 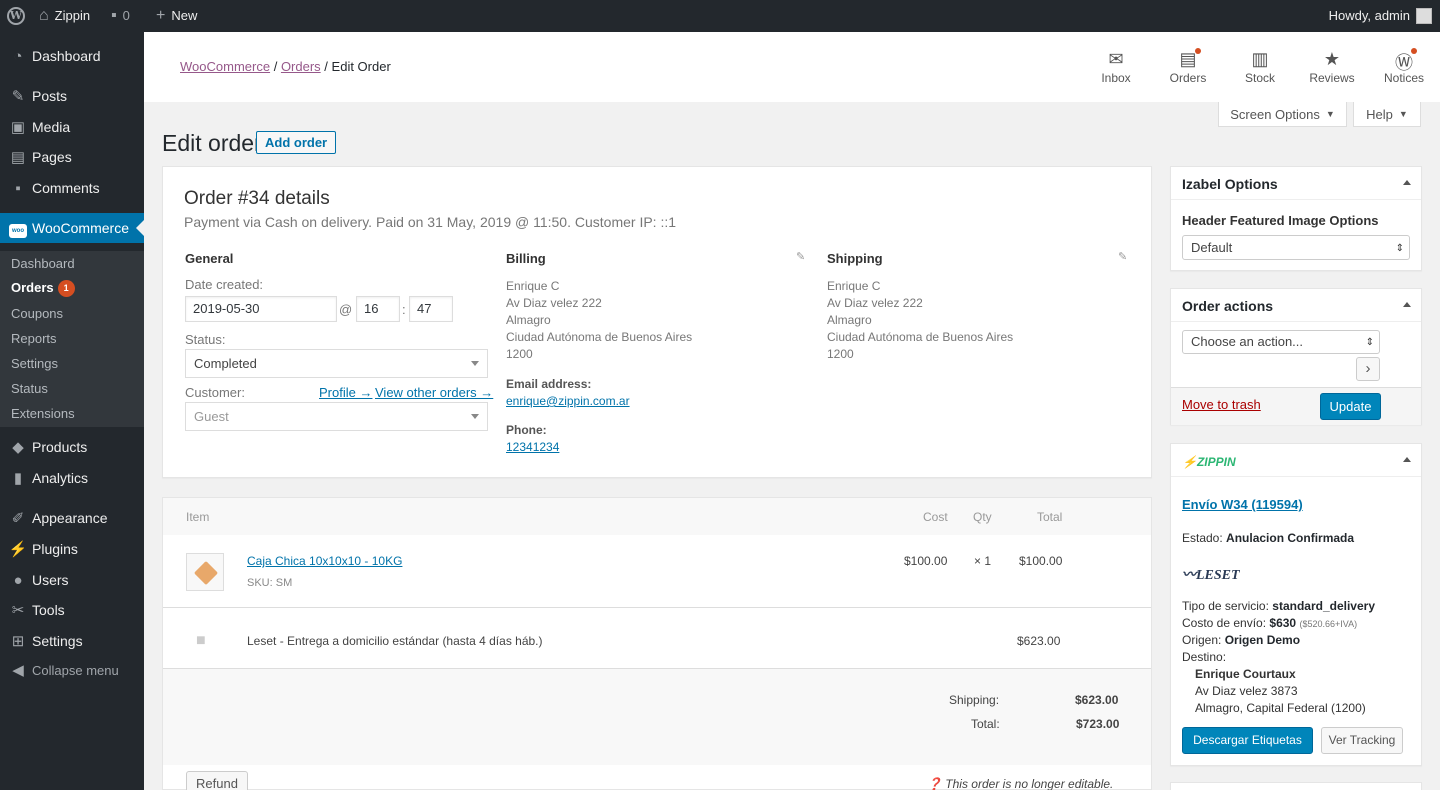 What do you see at coordinates (1332, 67) in the screenshot?
I see `header-reviews: ★ Reviews` at bounding box center [1332, 67].